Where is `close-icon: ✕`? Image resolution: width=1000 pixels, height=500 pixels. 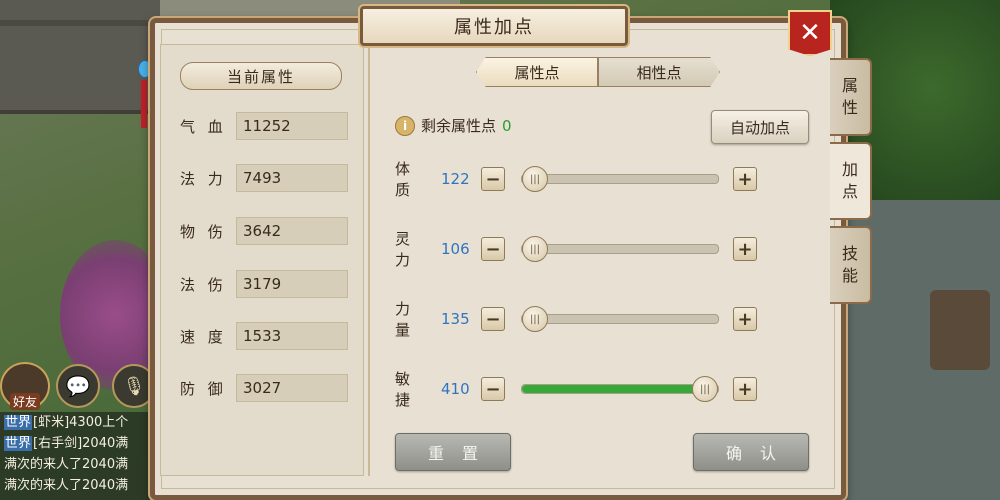 close-icon: ✕ is located at coordinates (810, 33).